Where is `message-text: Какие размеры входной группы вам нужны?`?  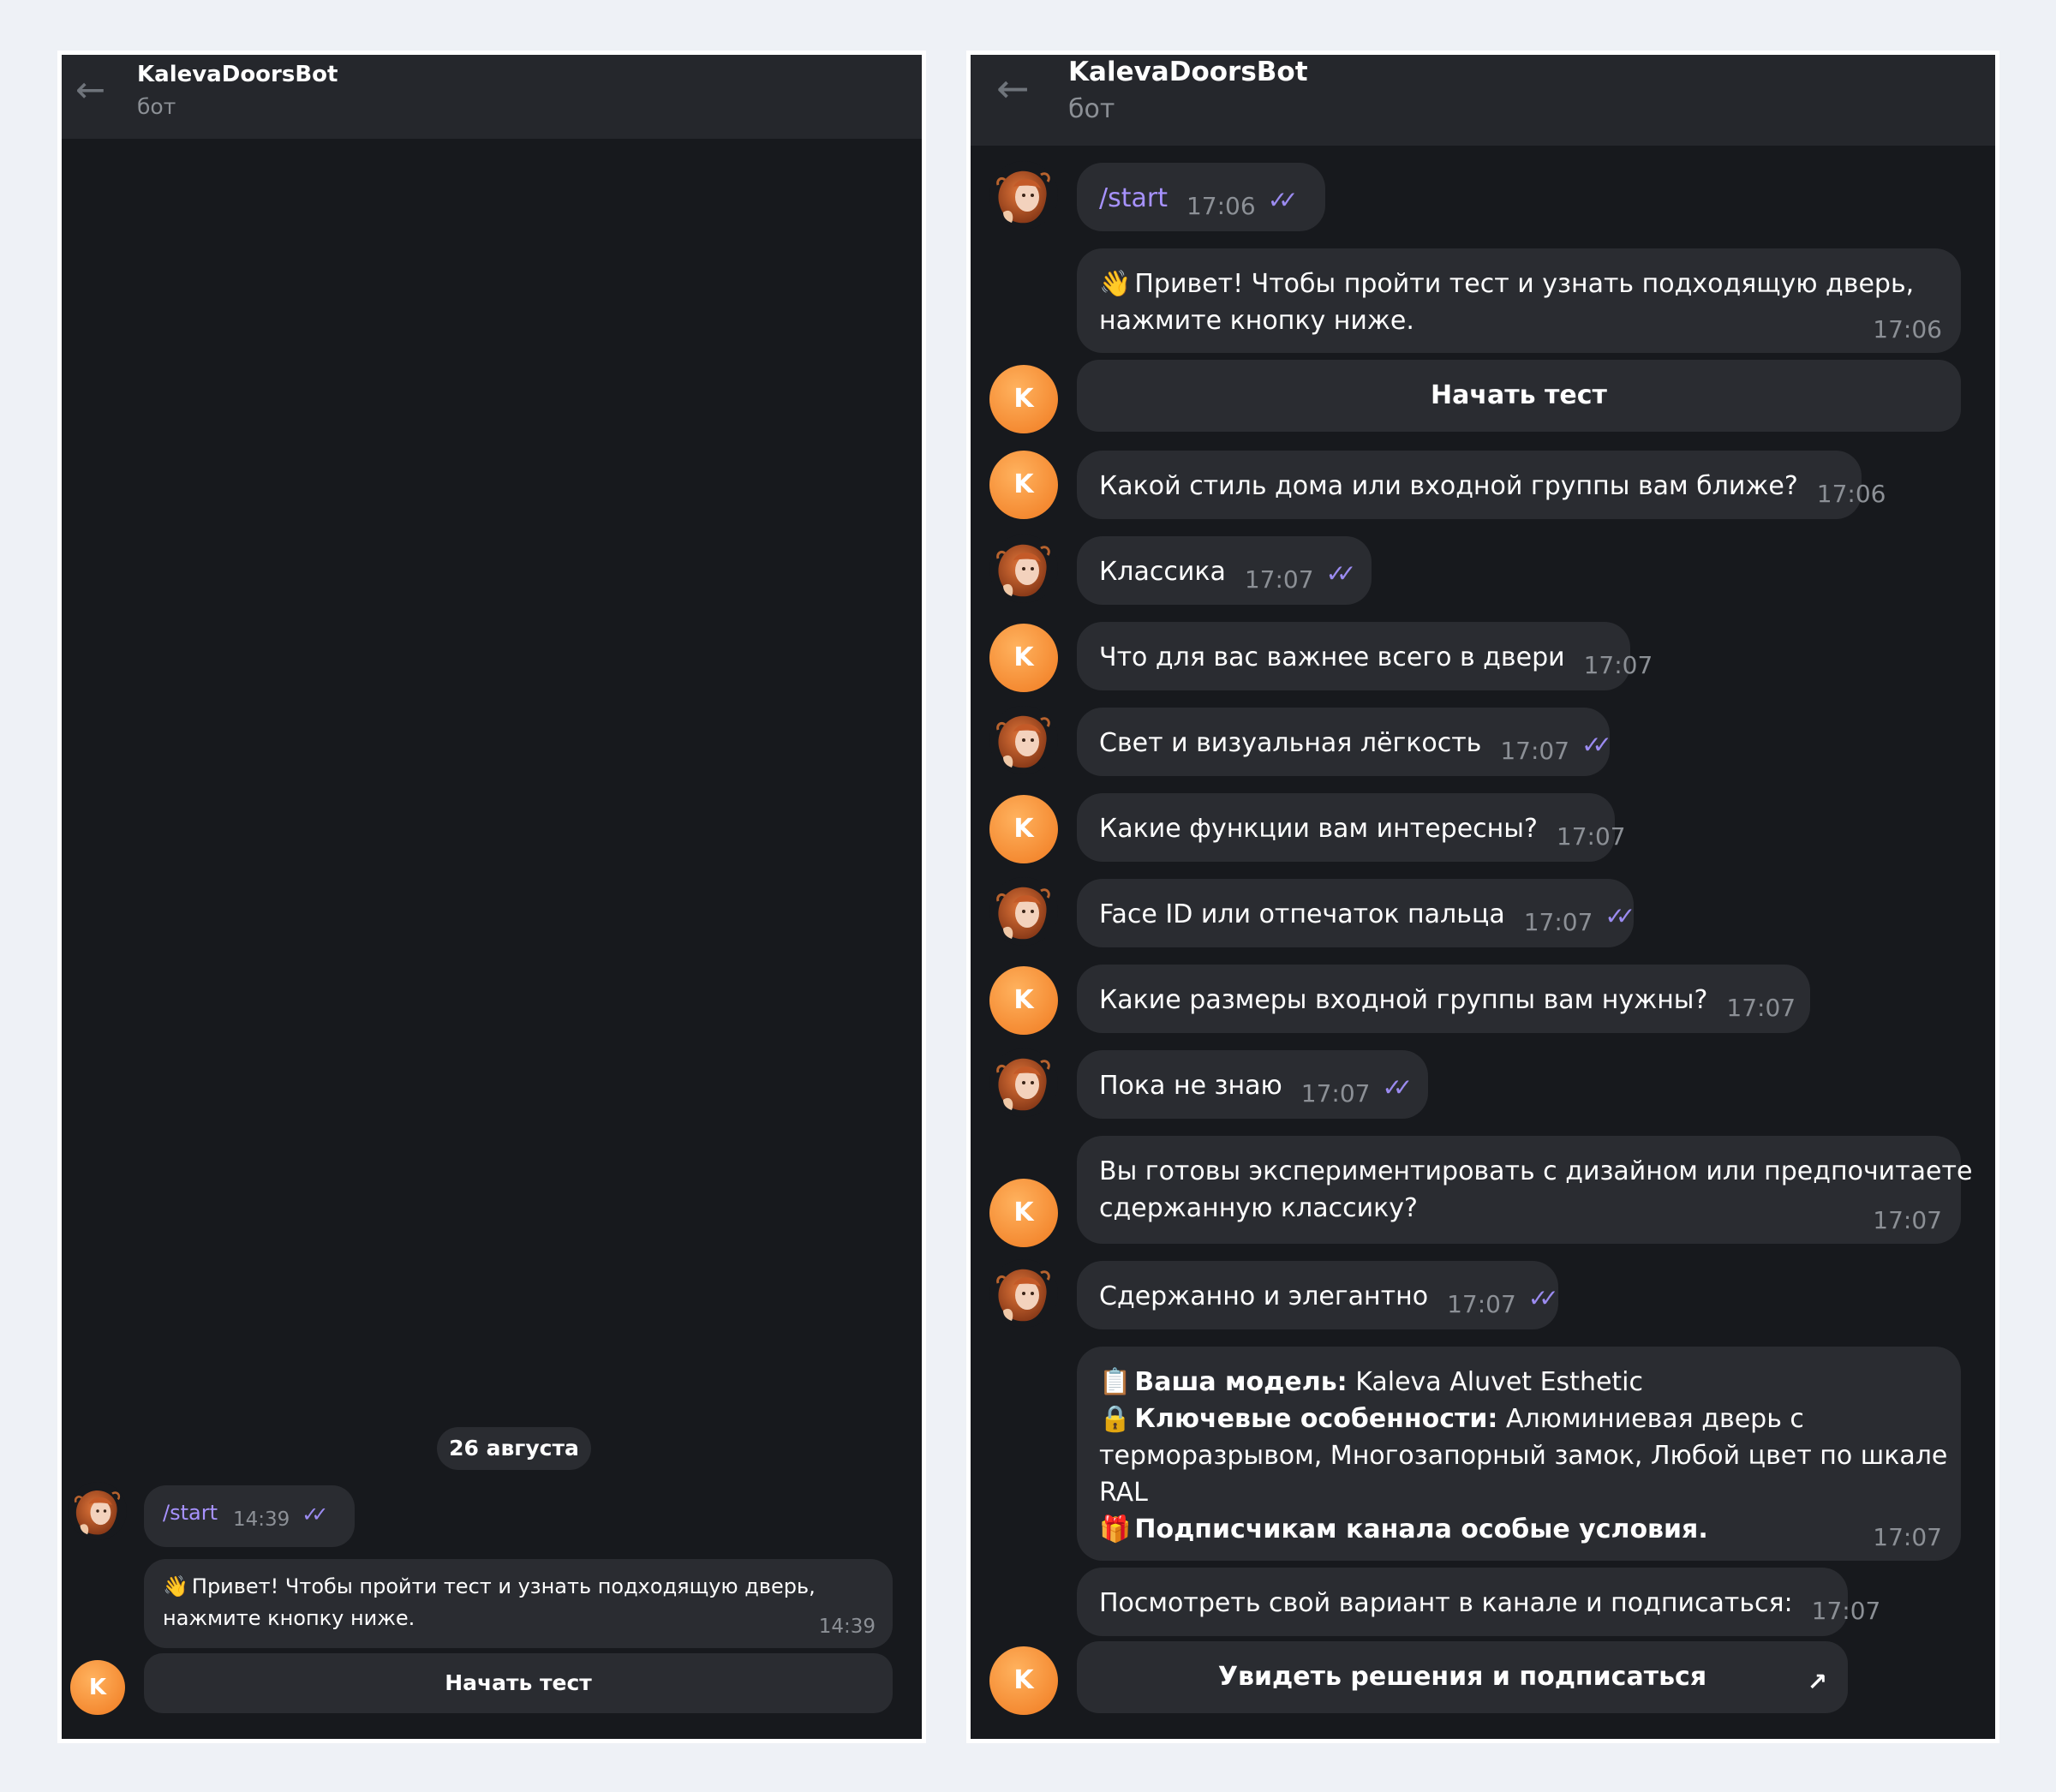
message-text: Какие размеры входной группы вам нужны? is located at coordinates (1403, 1000).